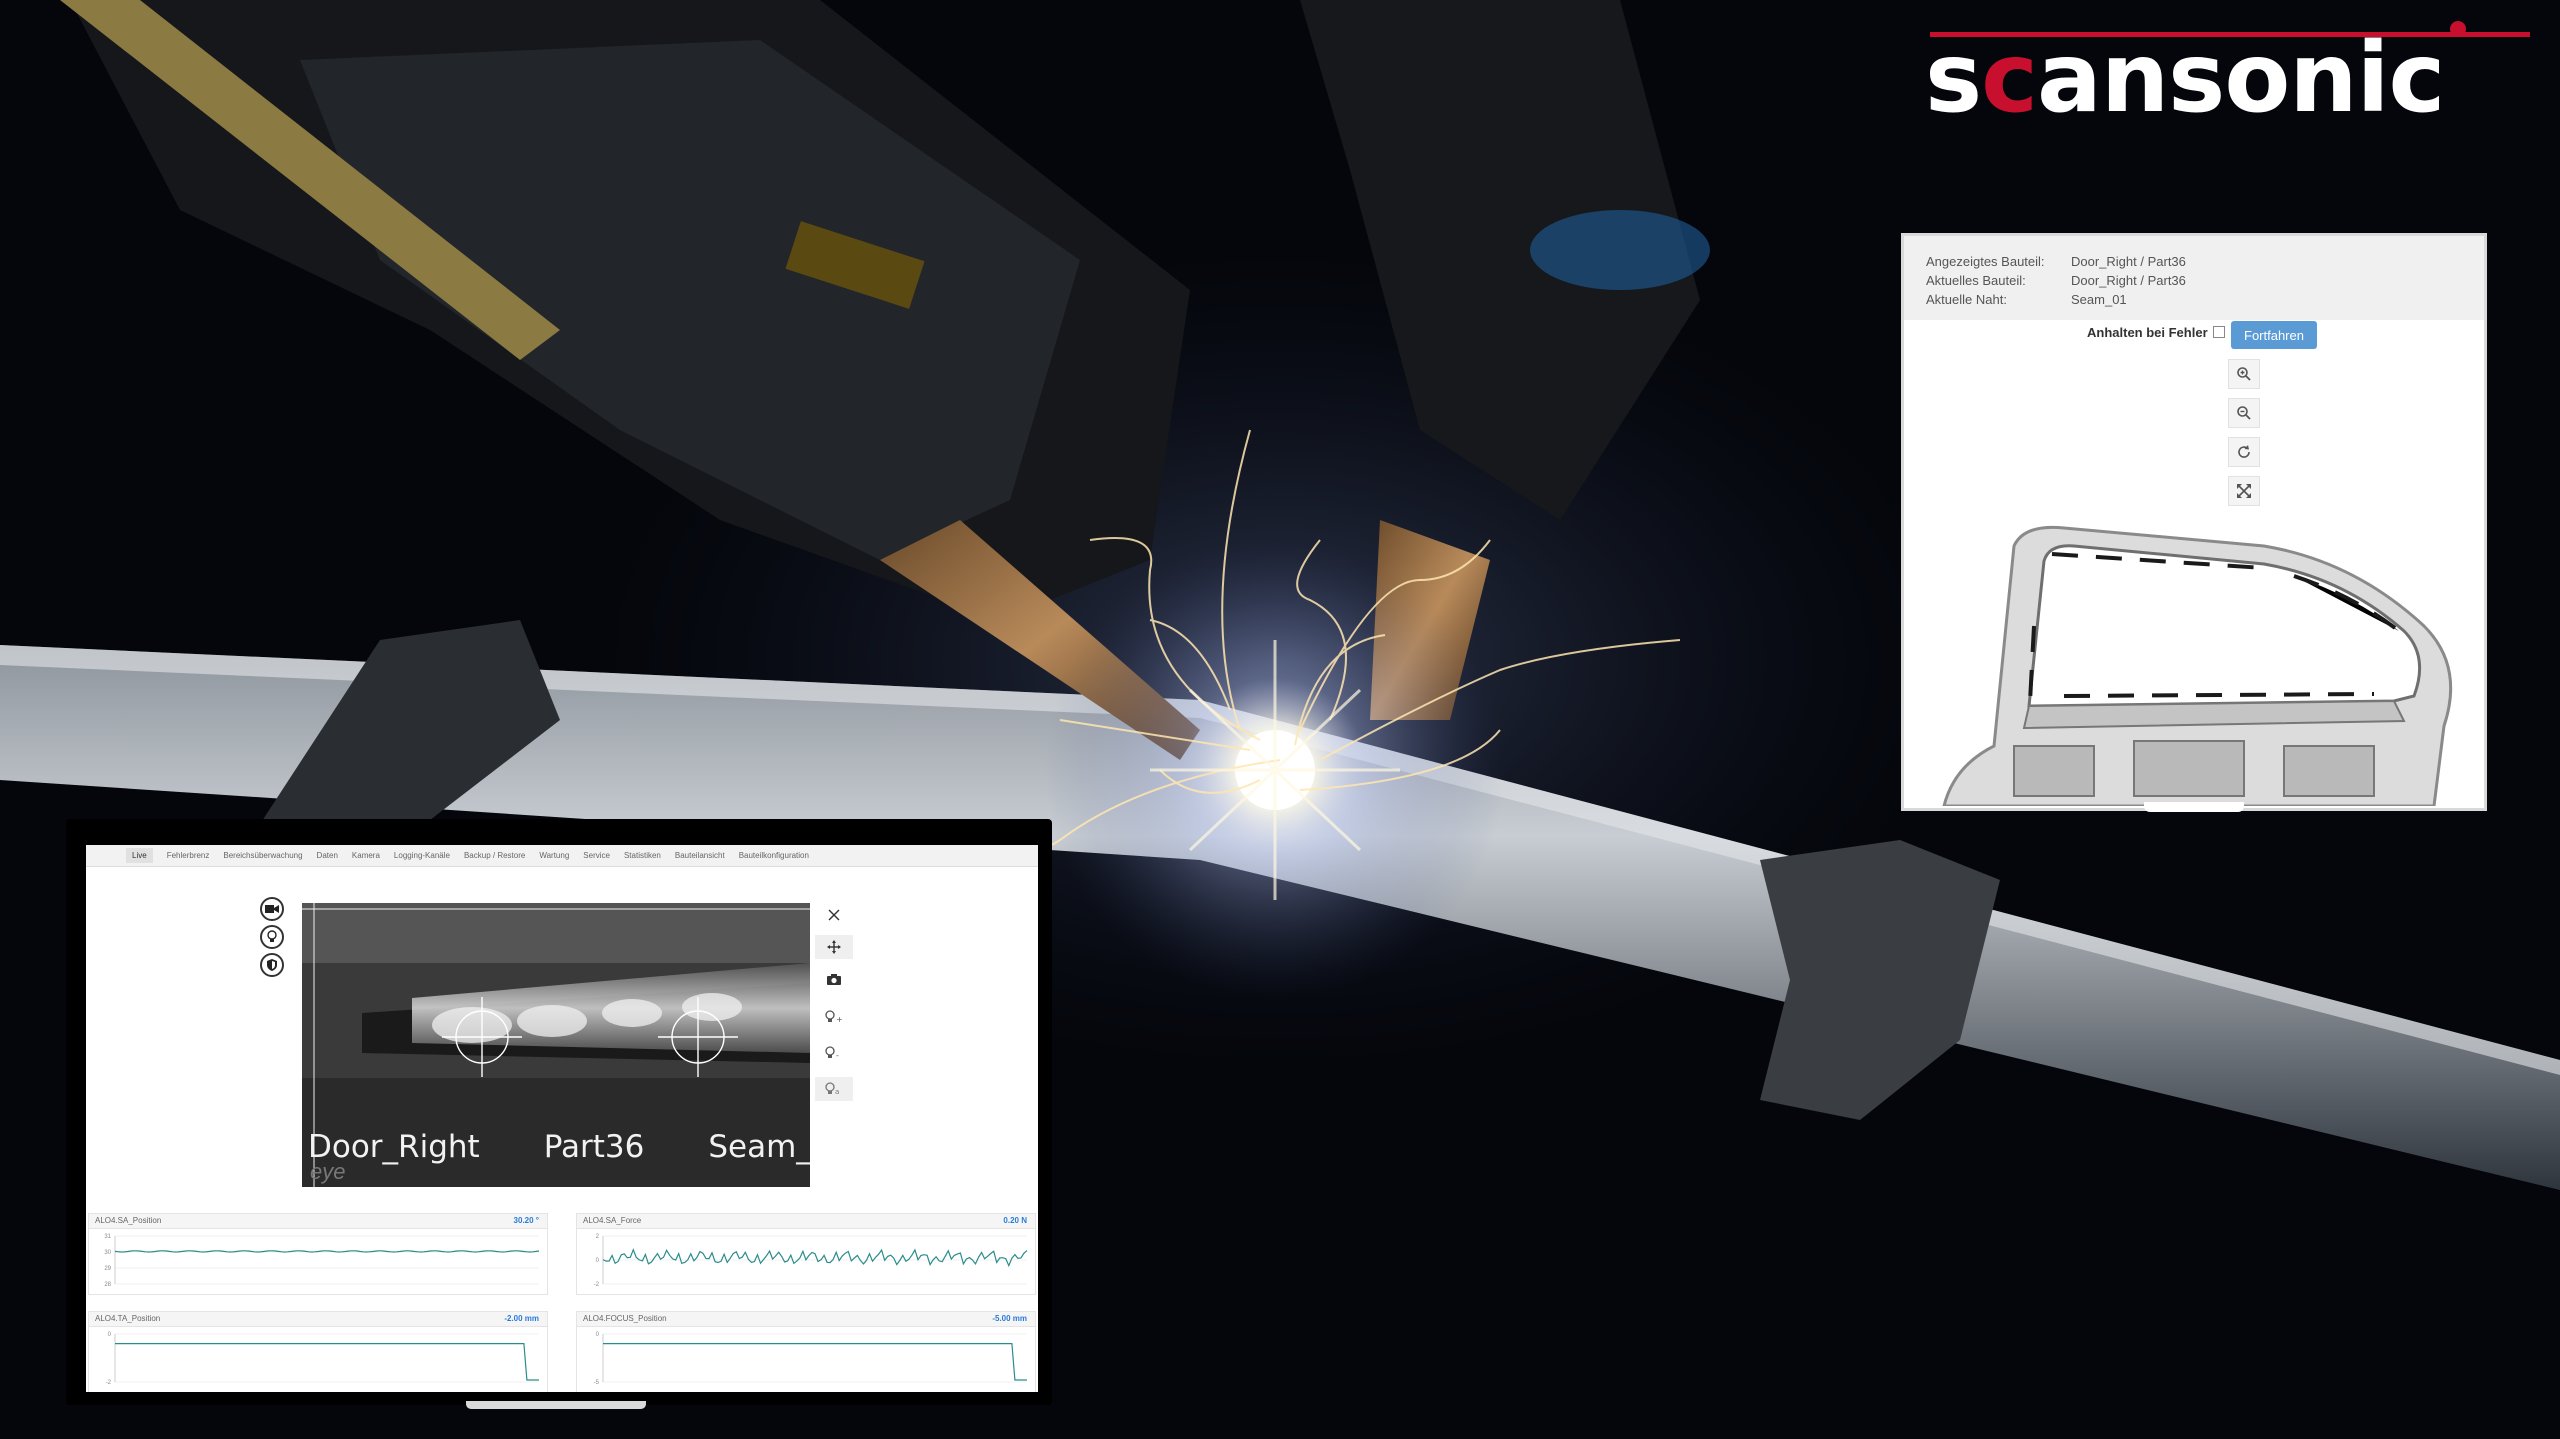  Describe the element at coordinates (1015, 1220) in the screenshot. I see `chart-current-value: 0.20 N` at that location.